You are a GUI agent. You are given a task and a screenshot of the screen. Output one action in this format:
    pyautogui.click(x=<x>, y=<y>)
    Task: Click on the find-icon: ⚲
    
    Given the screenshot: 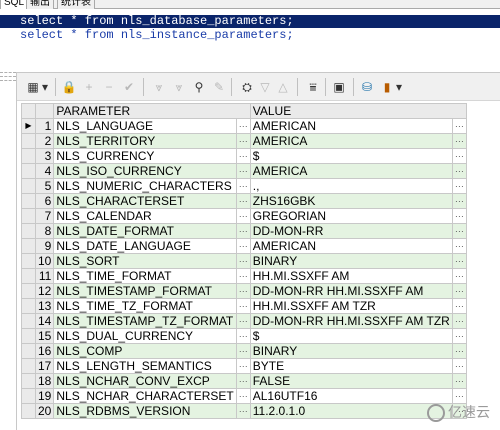 What is the action you would take?
    pyautogui.click(x=199, y=87)
    